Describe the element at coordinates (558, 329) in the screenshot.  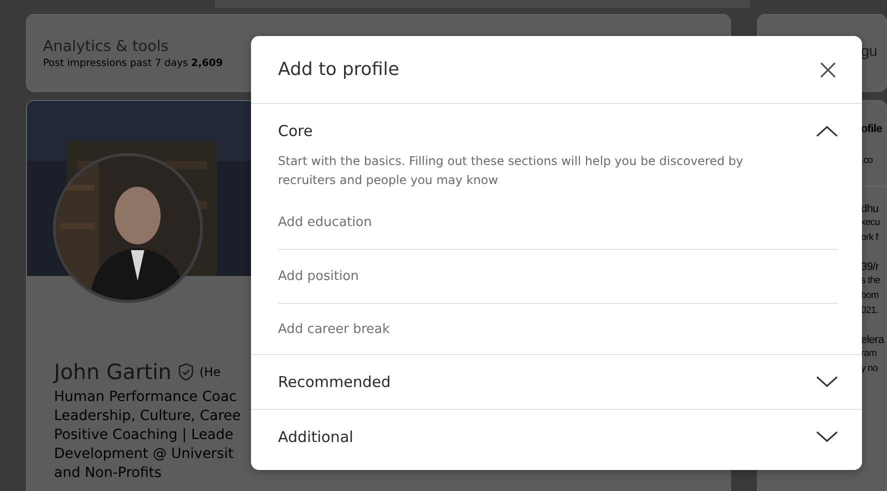
I see `add-item-link: Add career break` at that location.